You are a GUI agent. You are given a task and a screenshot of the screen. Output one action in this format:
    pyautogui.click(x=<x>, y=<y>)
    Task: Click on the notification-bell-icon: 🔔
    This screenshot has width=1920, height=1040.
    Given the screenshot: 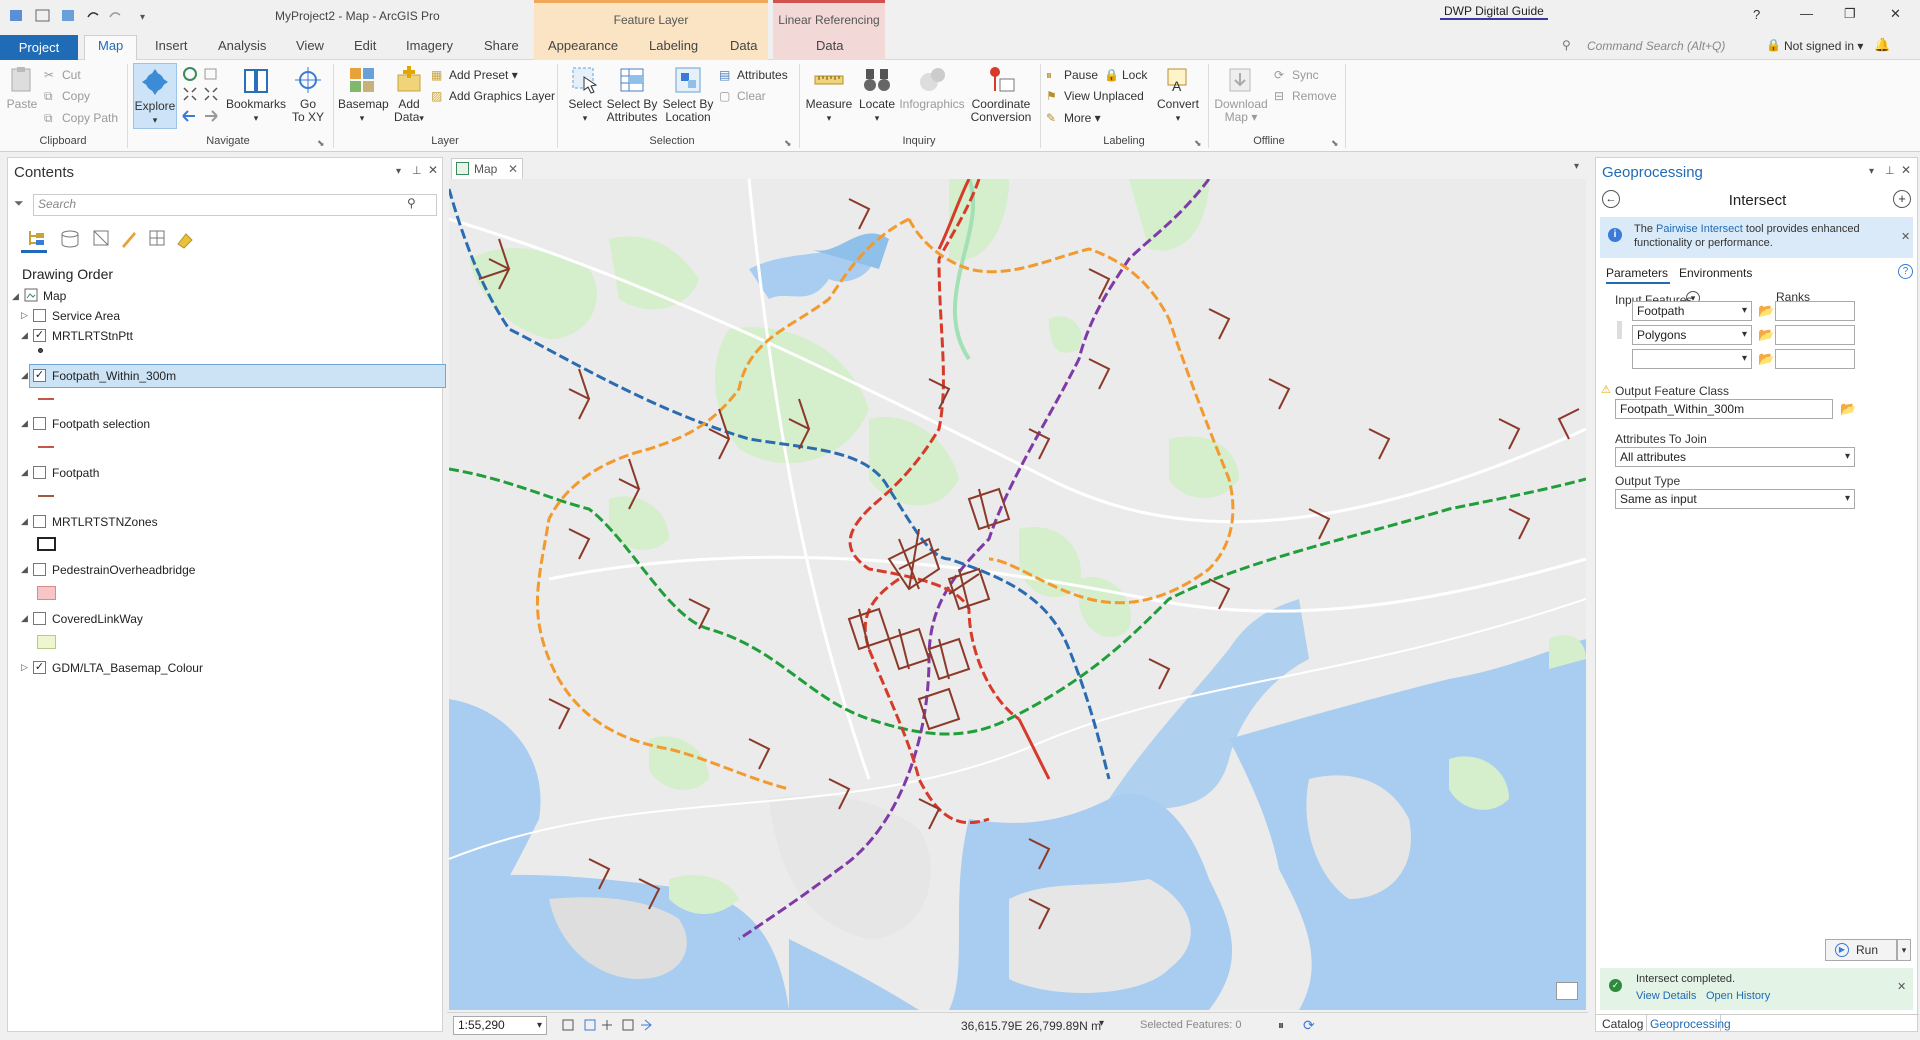 What is the action you would take?
    pyautogui.click(x=1882, y=45)
    